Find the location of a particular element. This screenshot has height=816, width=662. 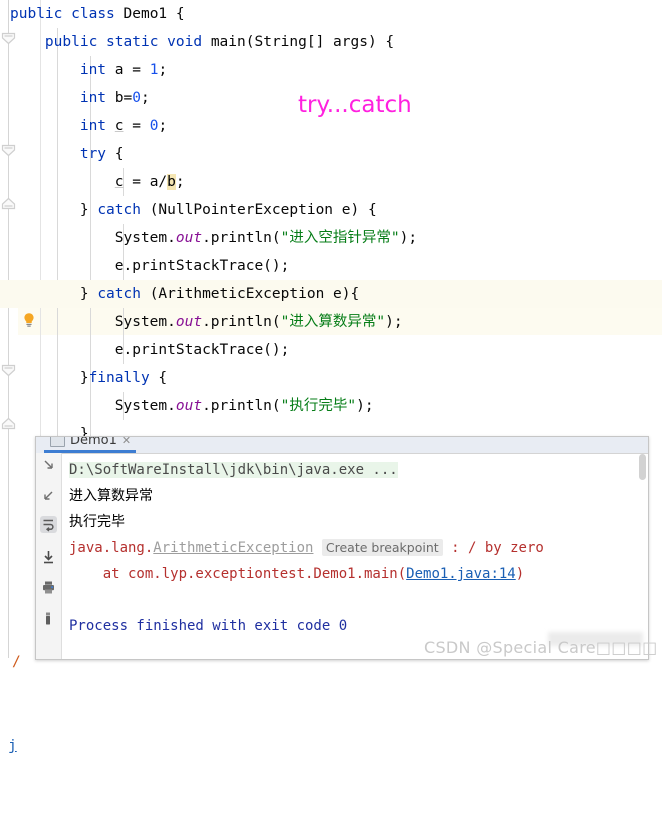

code-token: = a/ is located at coordinates (145, 182).